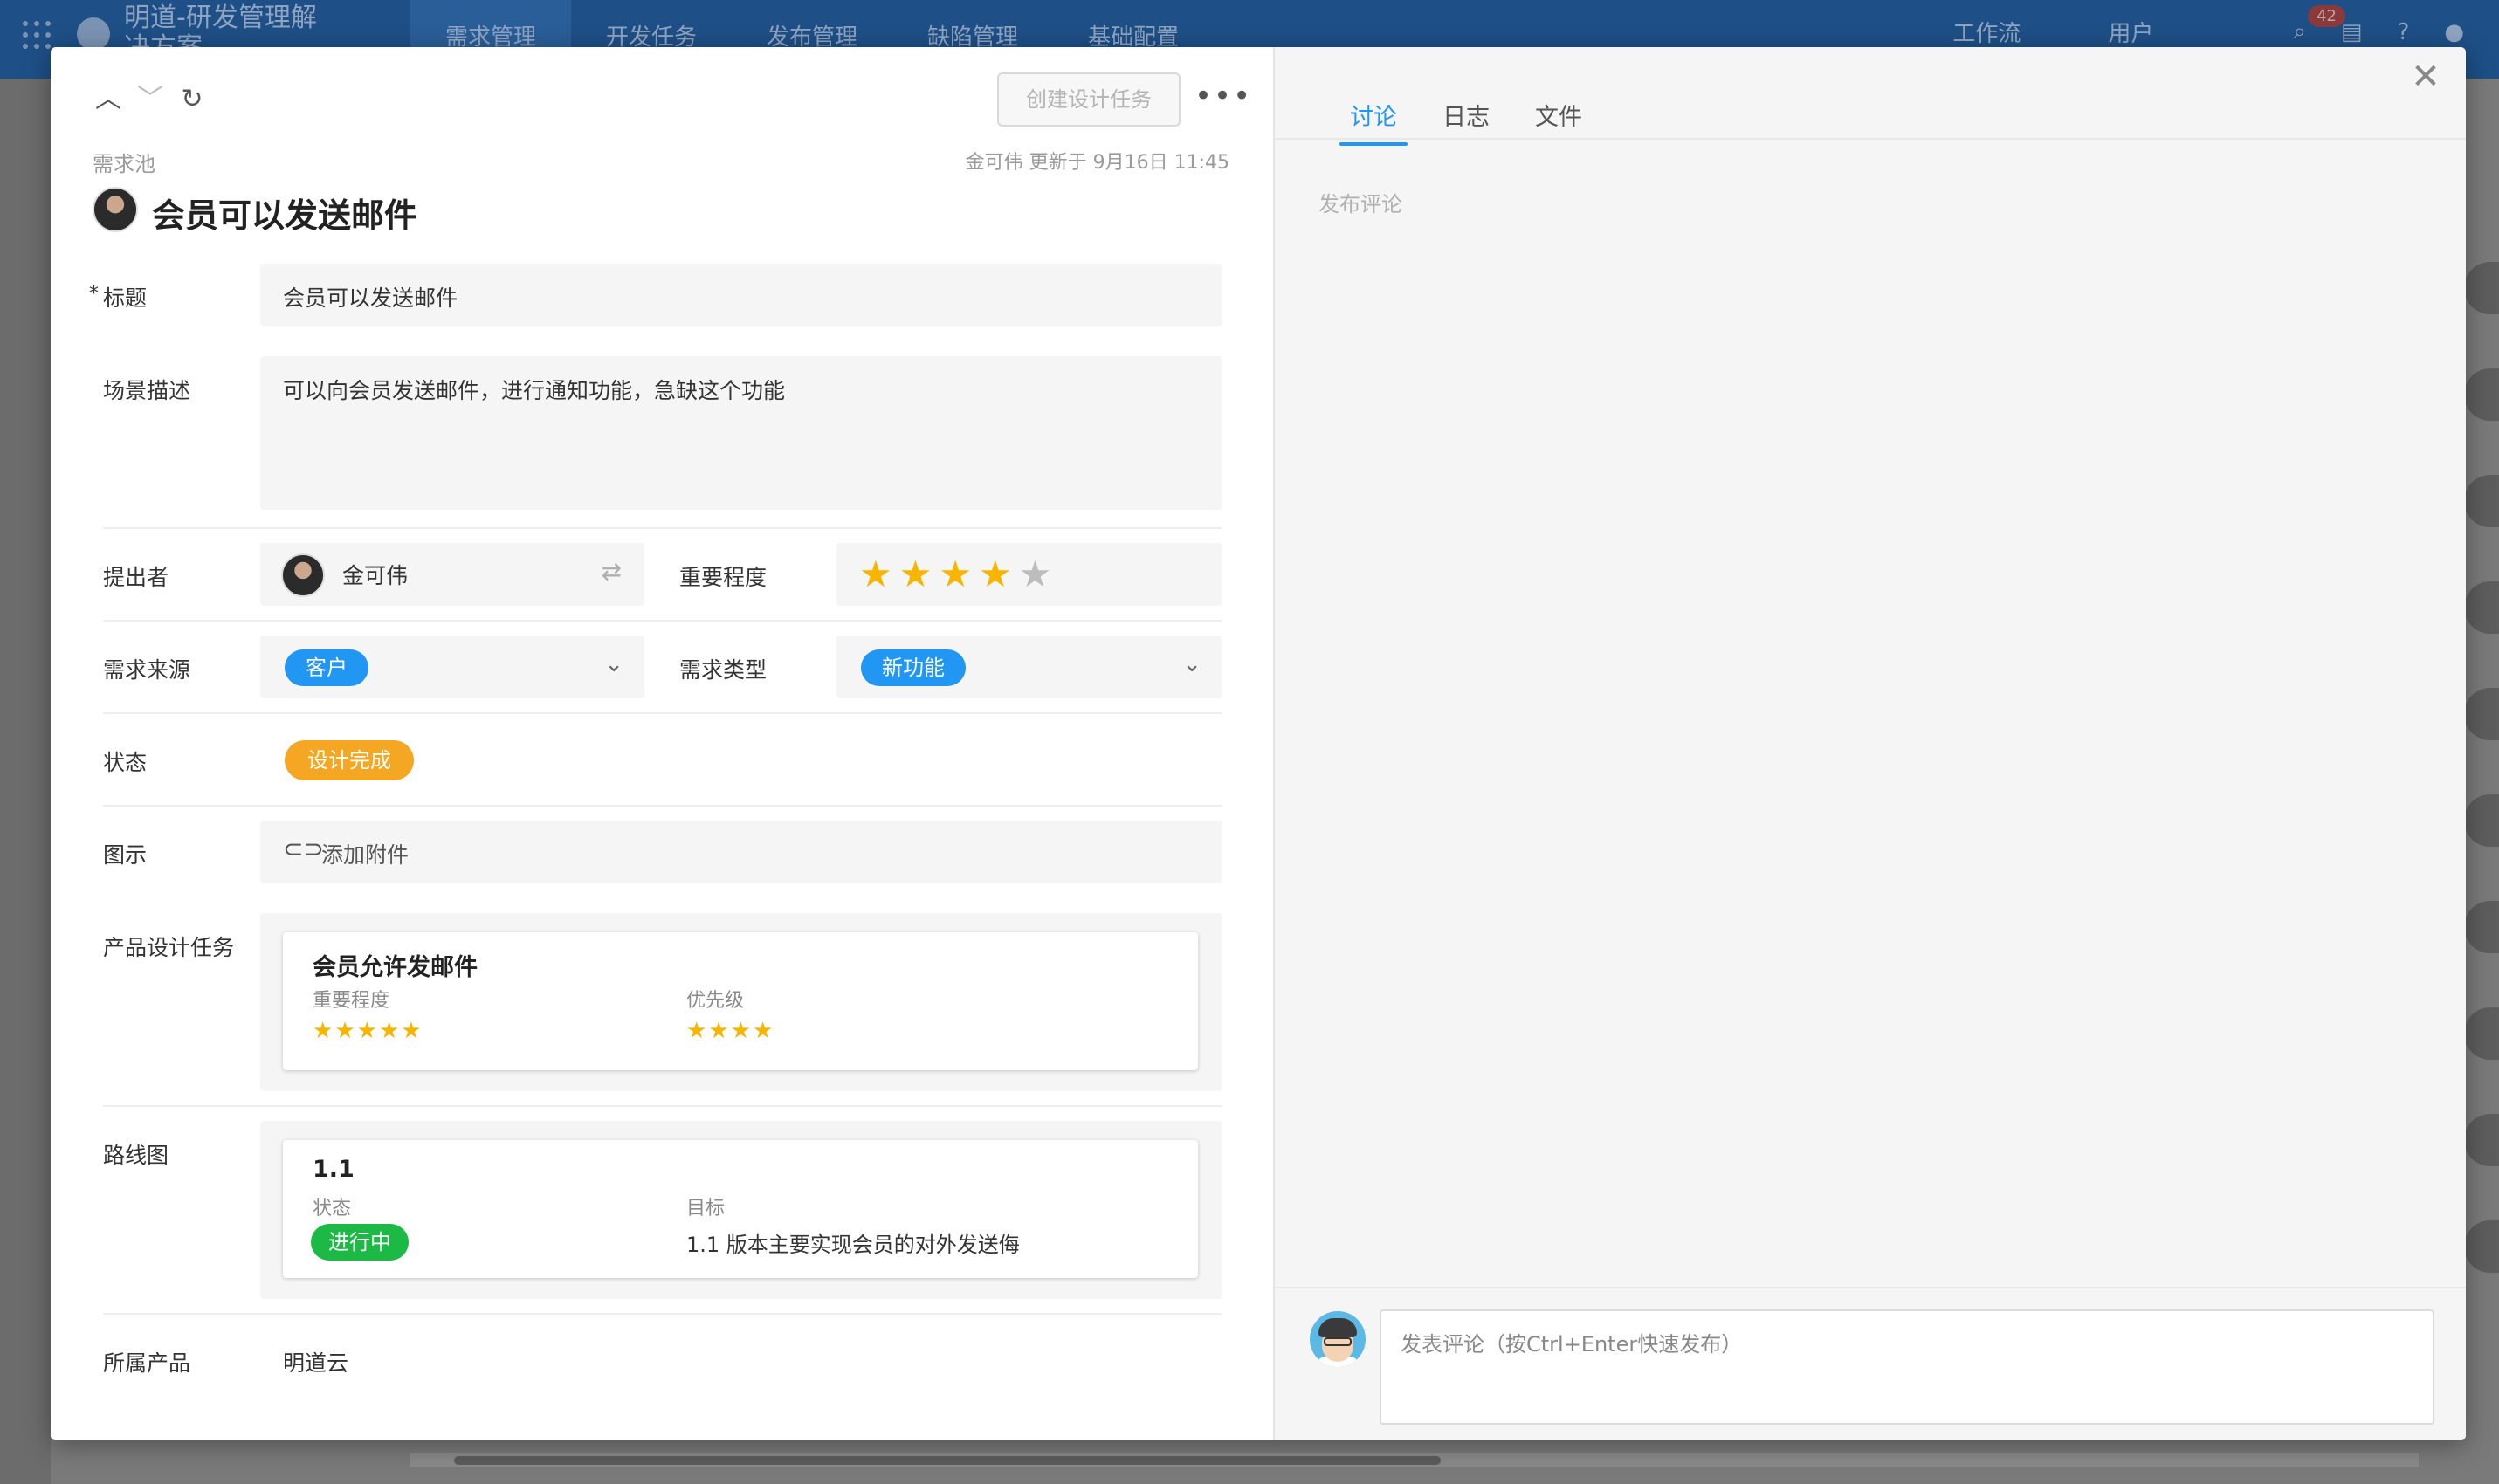  What do you see at coordinates (285, 215) in the screenshot?
I see `record-title: 会员可以发送邮件` at bounding box center [285, 215].